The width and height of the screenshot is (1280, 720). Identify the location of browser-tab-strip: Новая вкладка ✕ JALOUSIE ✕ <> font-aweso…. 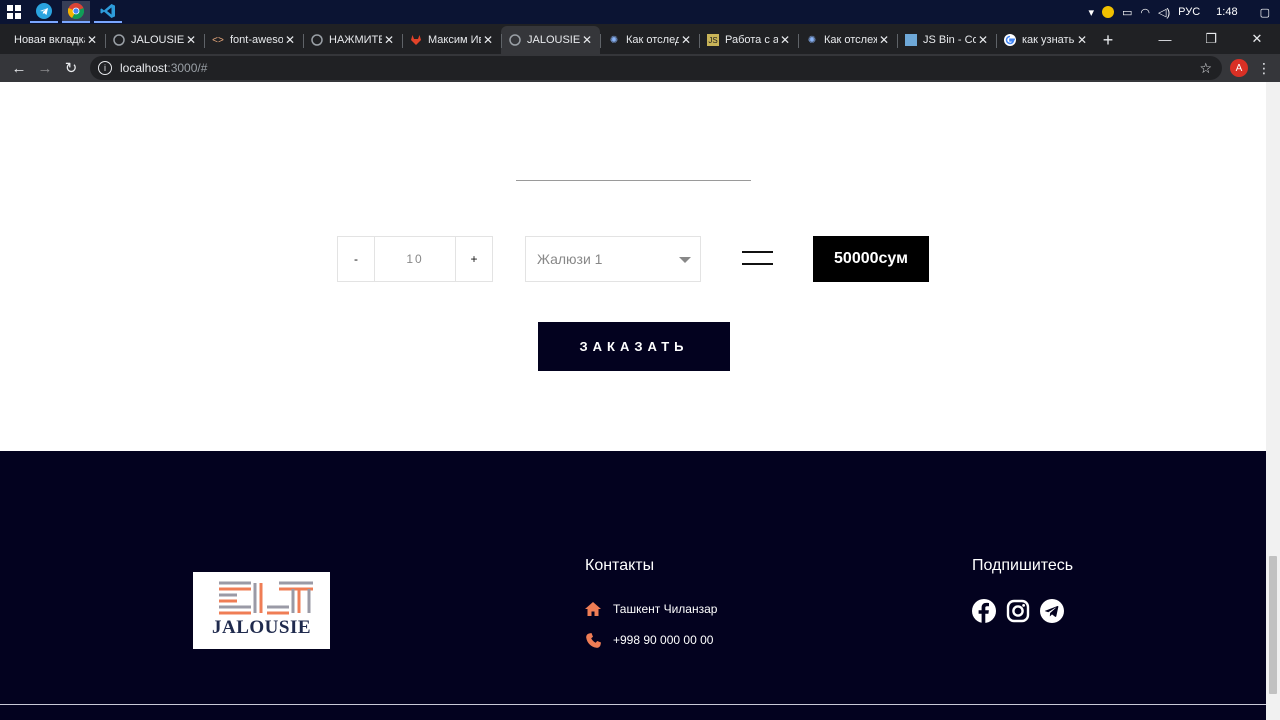
(640, 39).